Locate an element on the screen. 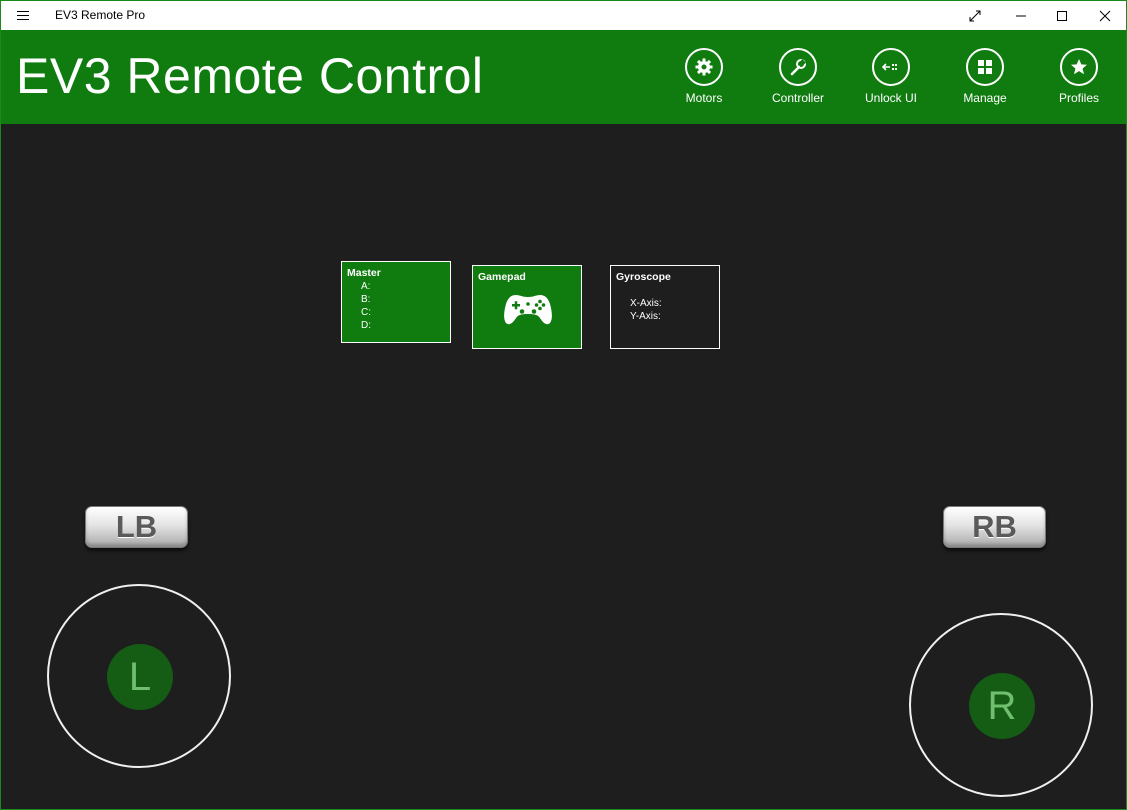 The width and height of the screenshot is (1127, 810). profiles-button: Profiles is located at coordinates (1079, 79).